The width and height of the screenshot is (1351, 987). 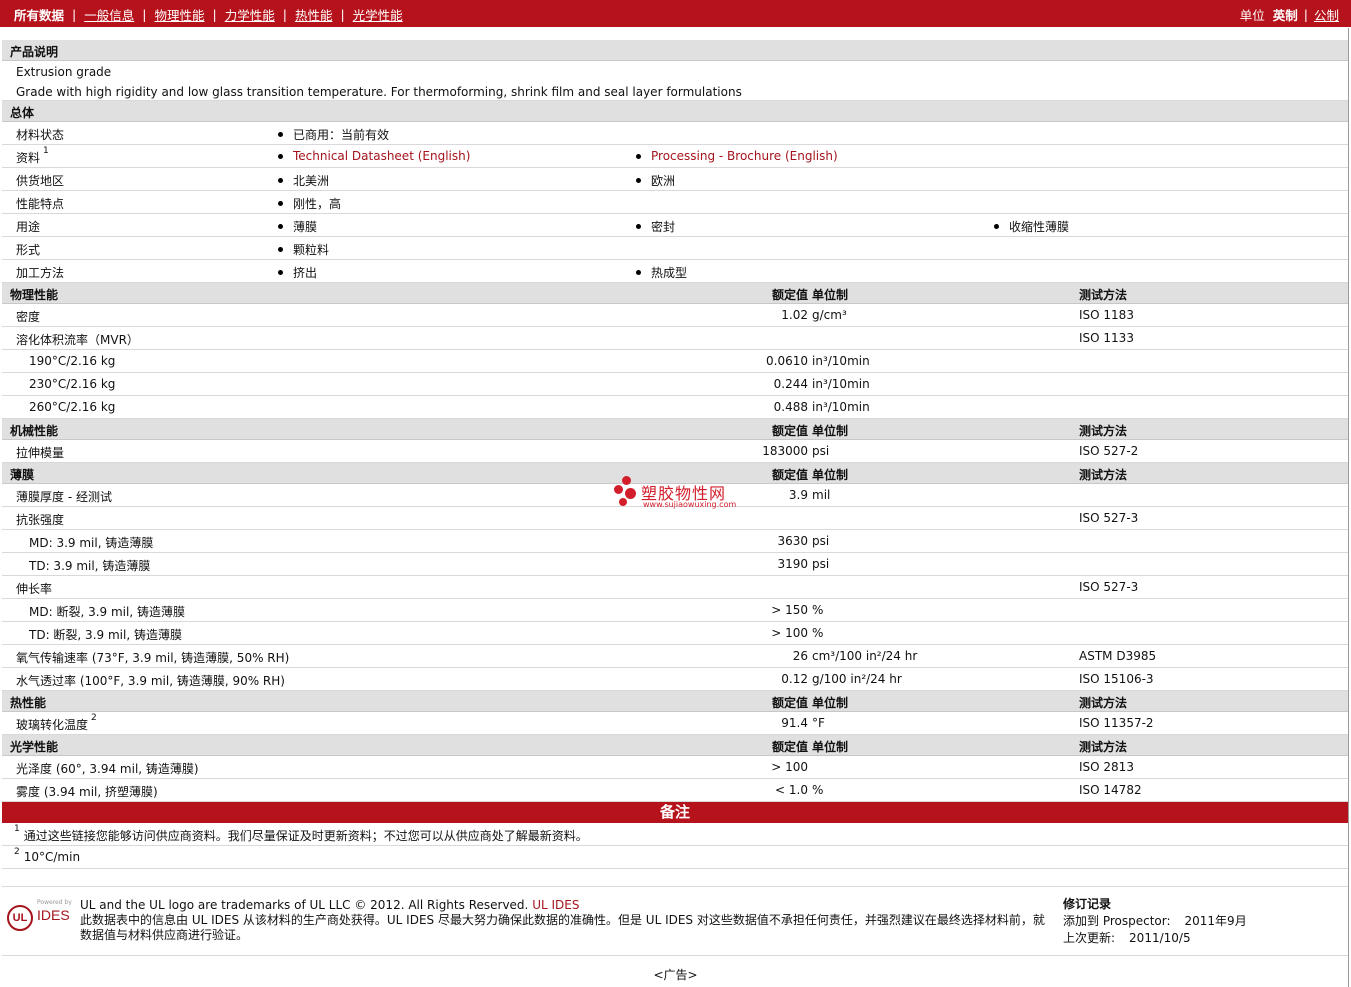 I want to click on footnote-ref: 1, so click(x=46, y=151).